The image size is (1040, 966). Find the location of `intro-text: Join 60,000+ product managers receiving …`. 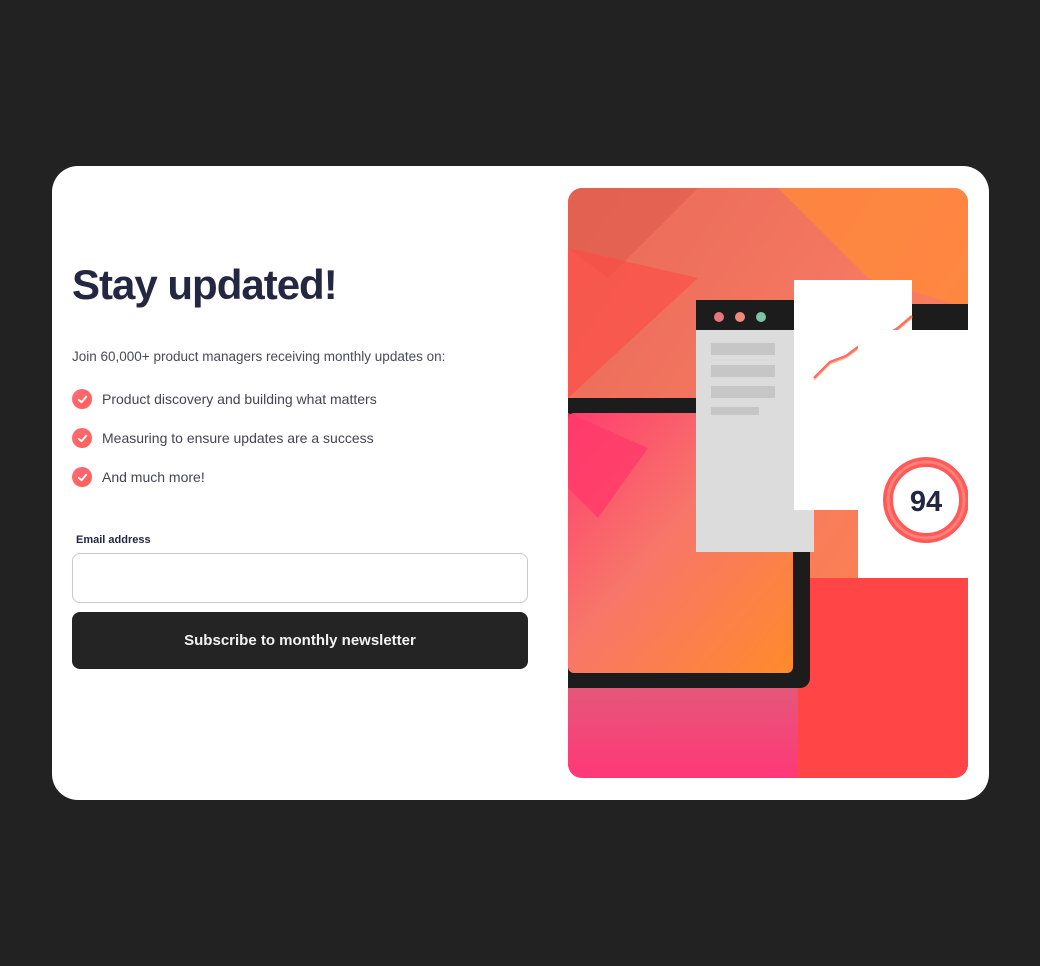

intro-text: Join 60,000+ product managers receiving … is located at coordinates (259, 356).